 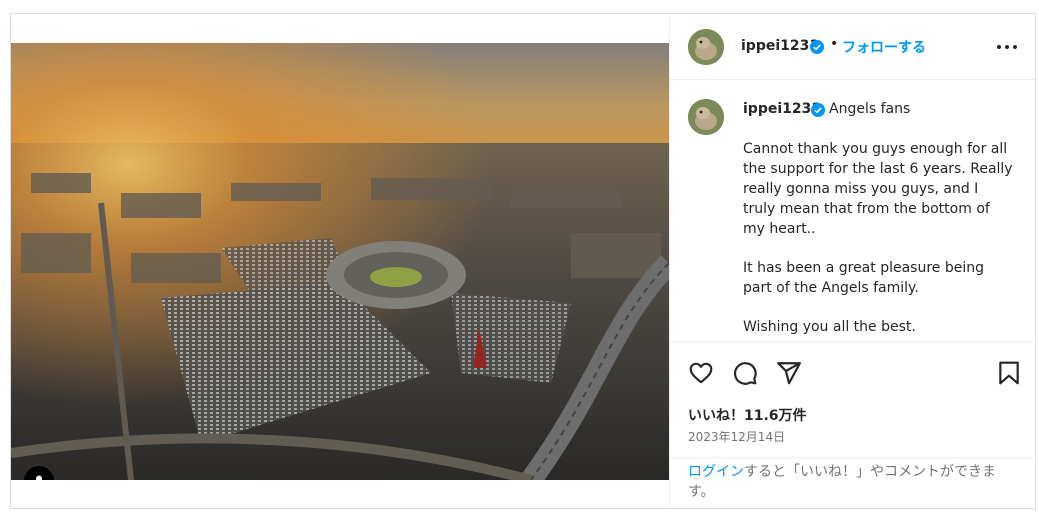 I want to click on caption-username-link: ippei1231, so click(x=782, y=109).